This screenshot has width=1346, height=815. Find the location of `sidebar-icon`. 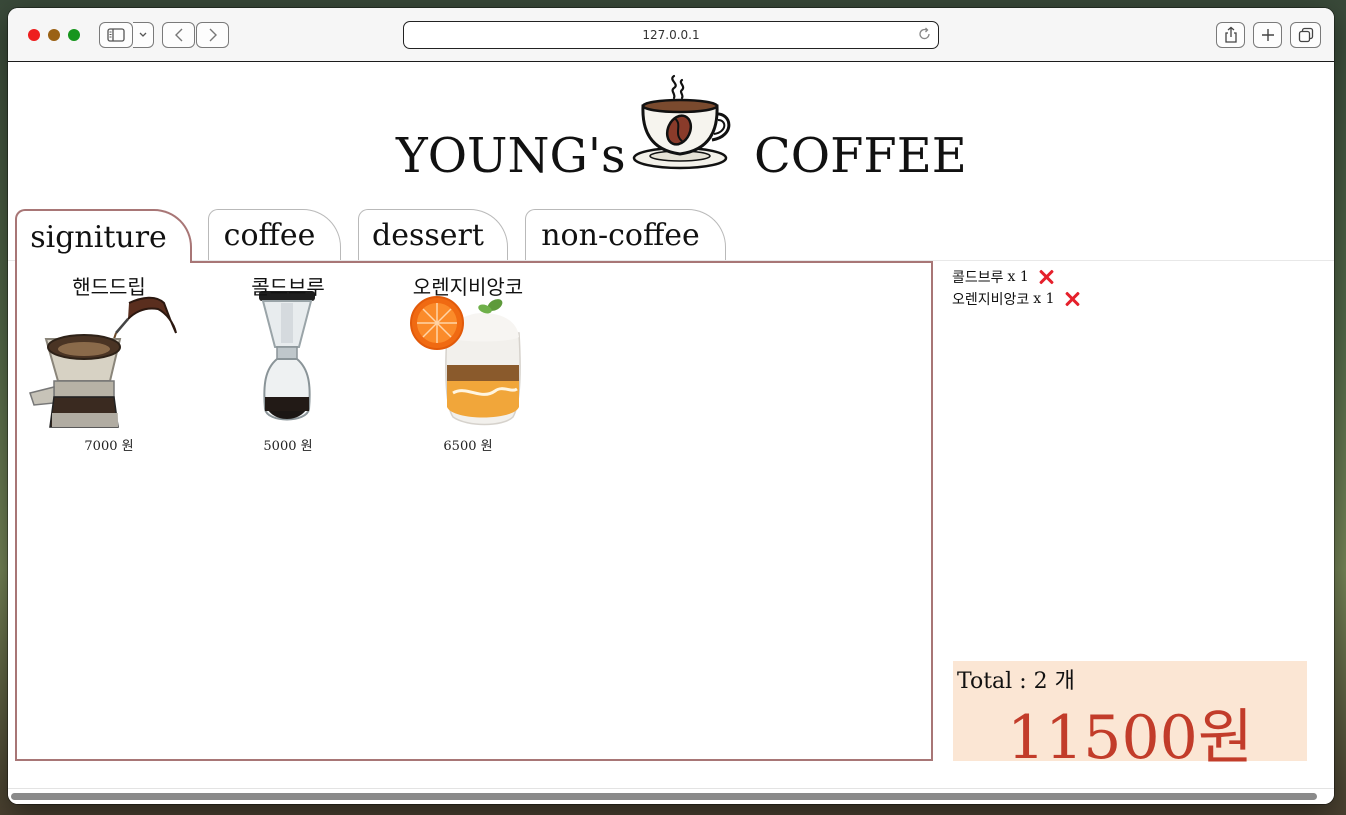

sidebar-icon is located at coordinates (116, 35).